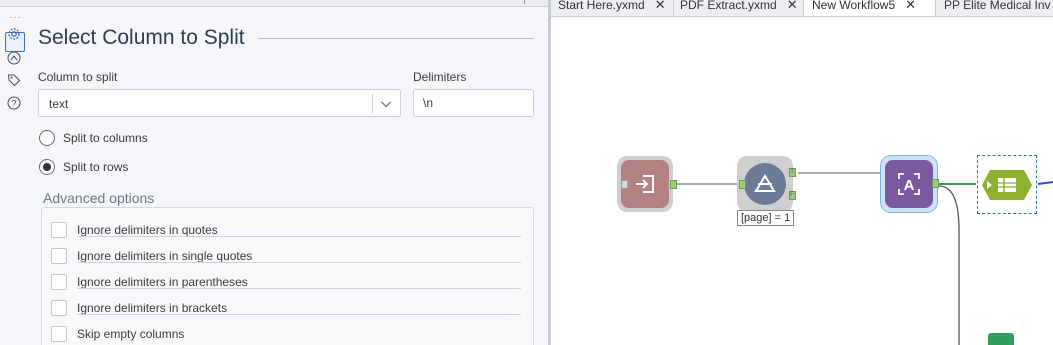 The image size is (1053, 345). What do you see at coordinates (99, 198) in the screenshot?
I see `advanced-options-heading: Advanced options` at bounding box center [99, 198].